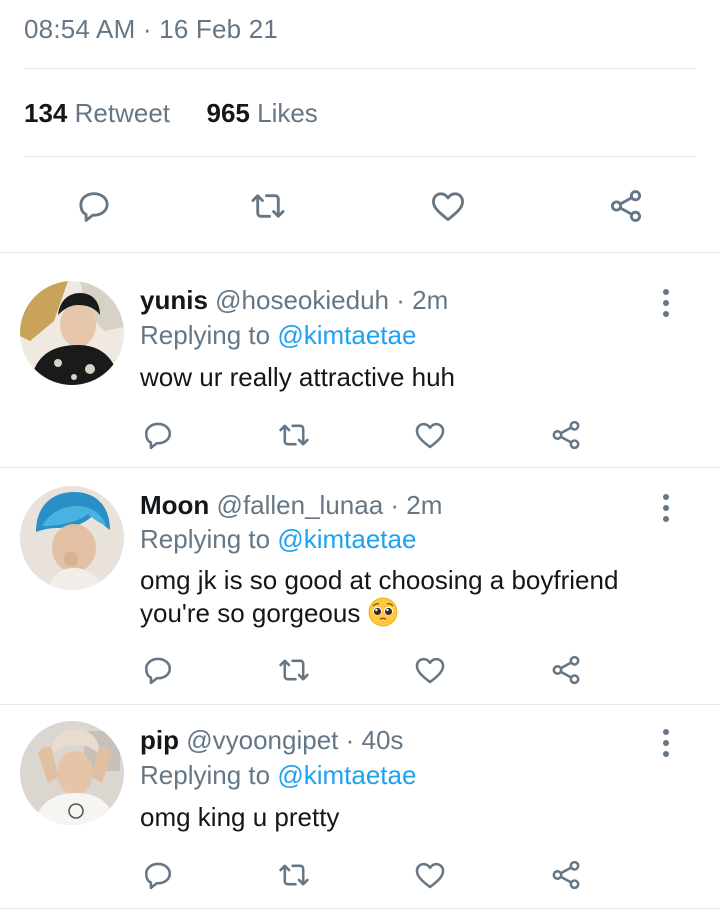 This screenshot has height=916, width=720. What do you see at coordinates (382, 612) in the screenshot?
I see `pleading-face-emoji-icon` at bounding box center [382, 612].